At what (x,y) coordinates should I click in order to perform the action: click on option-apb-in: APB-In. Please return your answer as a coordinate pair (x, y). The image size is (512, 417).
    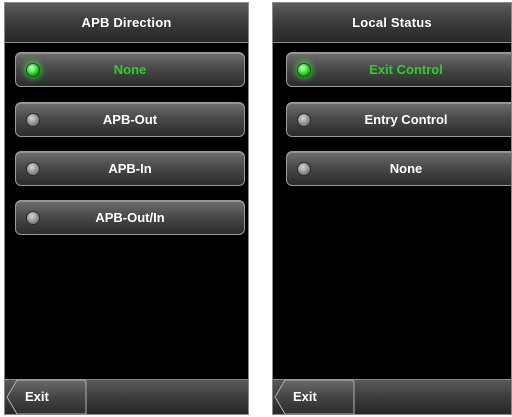
    Looking at the image, I should click on (130, 168).